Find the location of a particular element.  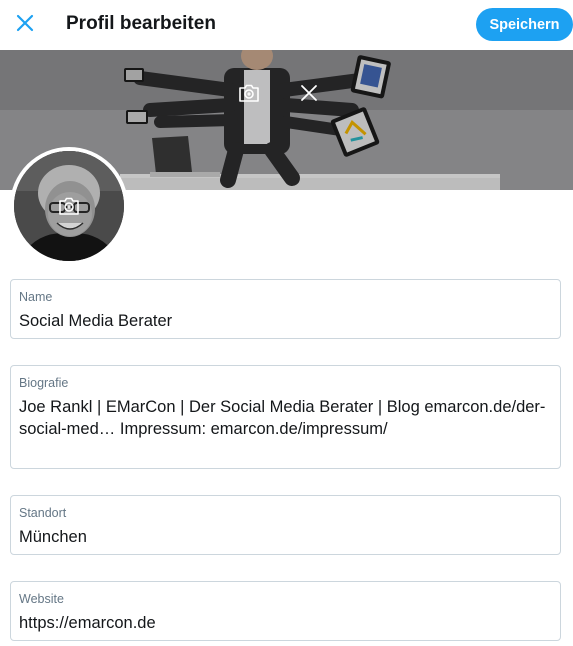

bio-label: Biografie is located at coordinates (44, 383).